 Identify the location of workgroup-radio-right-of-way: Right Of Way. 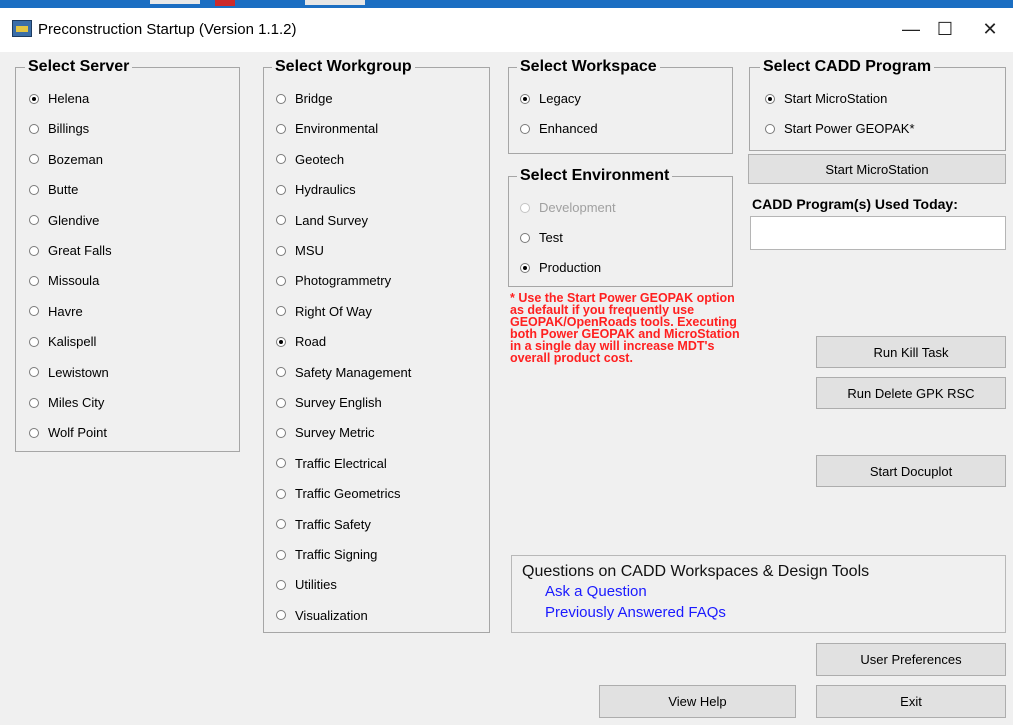
(324, 311).